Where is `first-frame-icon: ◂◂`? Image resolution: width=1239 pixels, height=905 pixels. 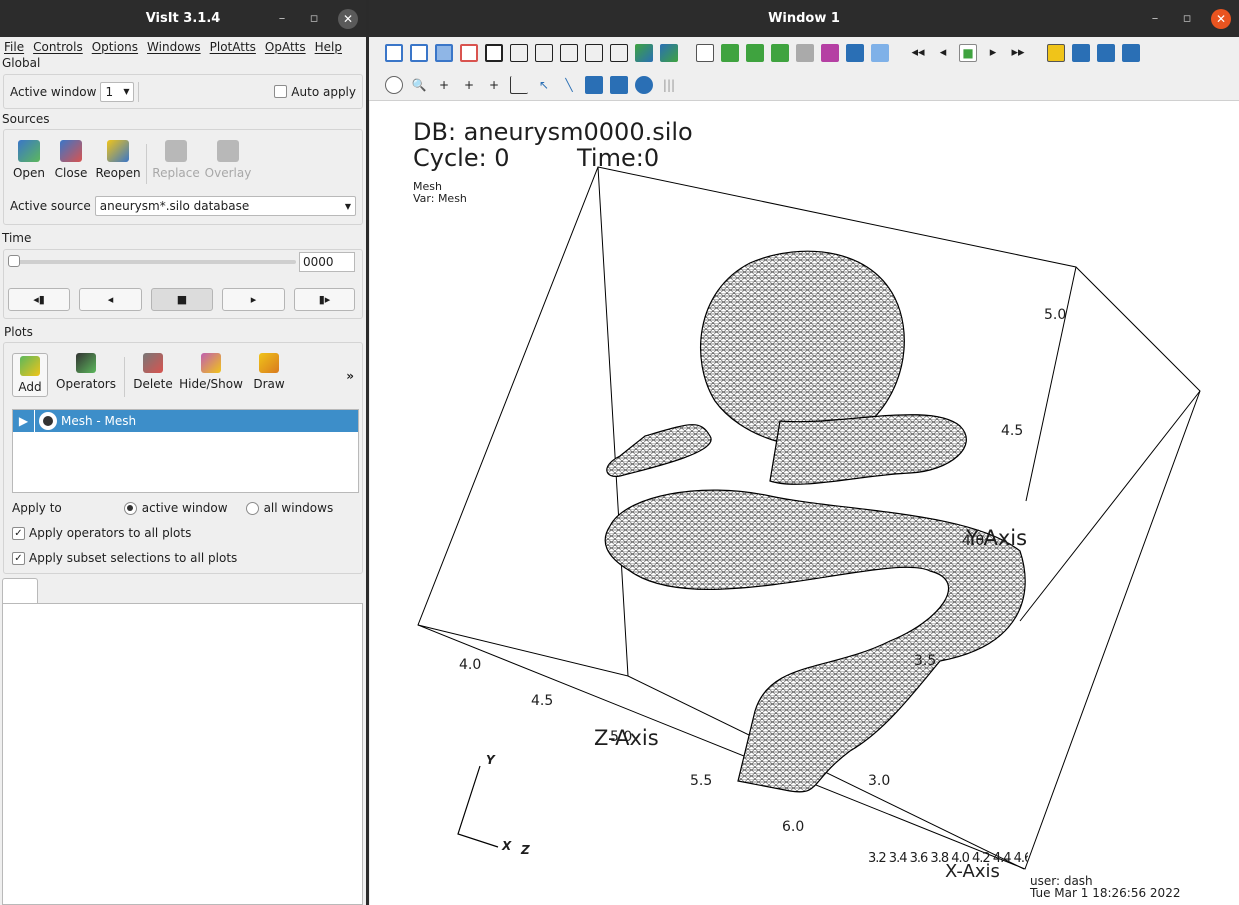
first-frame-icon: ◂◂ is located at coordinates (918, 53).